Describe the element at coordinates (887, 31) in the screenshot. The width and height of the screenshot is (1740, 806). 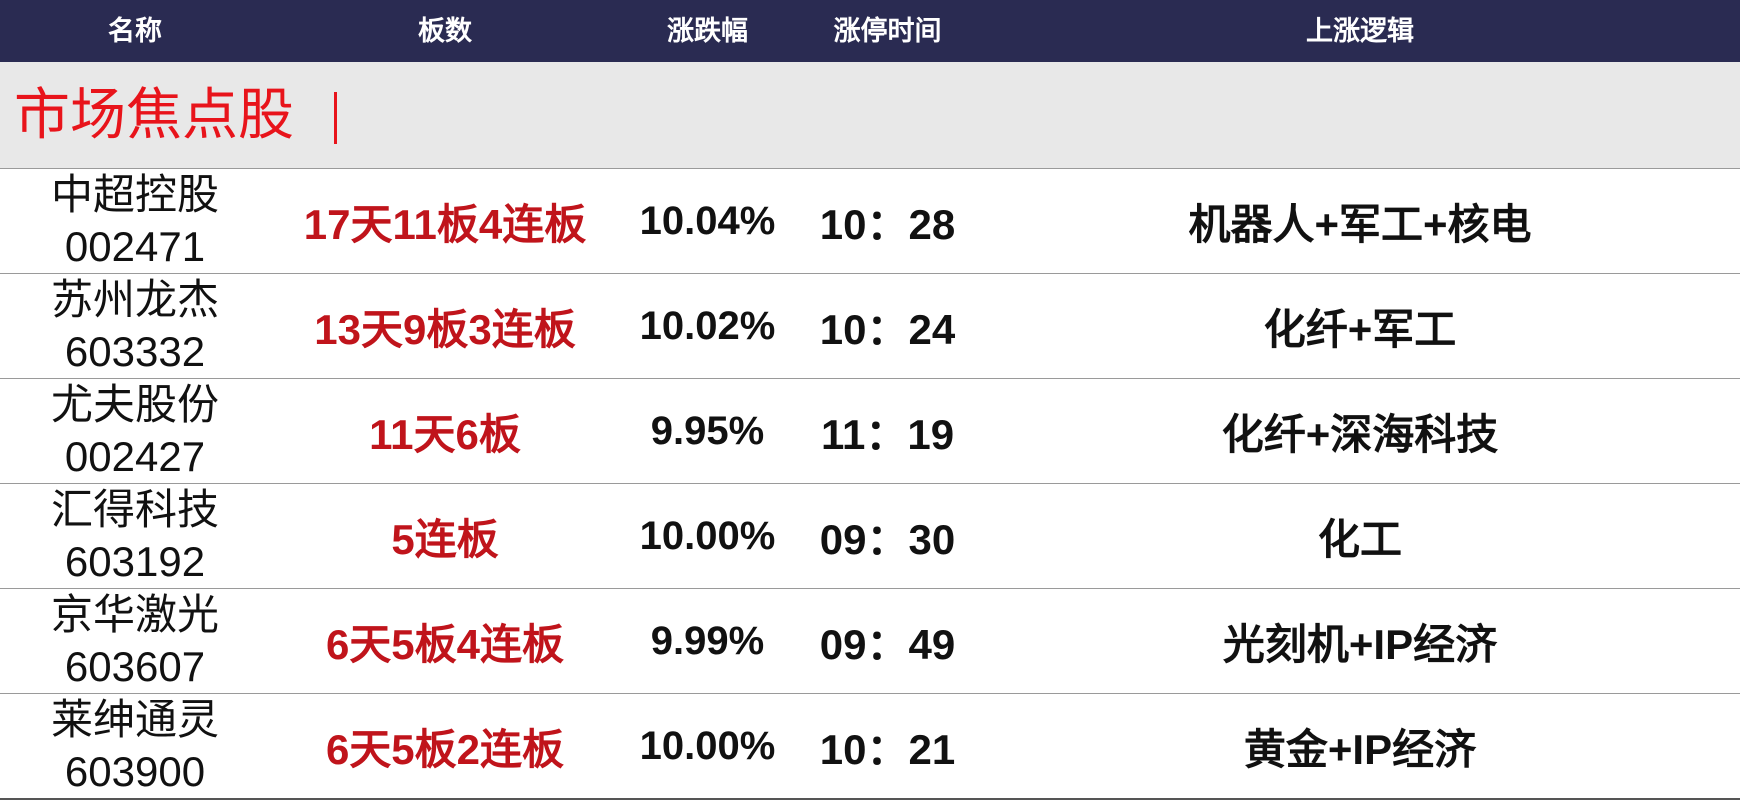
I see `header-limit-time: 涨停时间` at that location.